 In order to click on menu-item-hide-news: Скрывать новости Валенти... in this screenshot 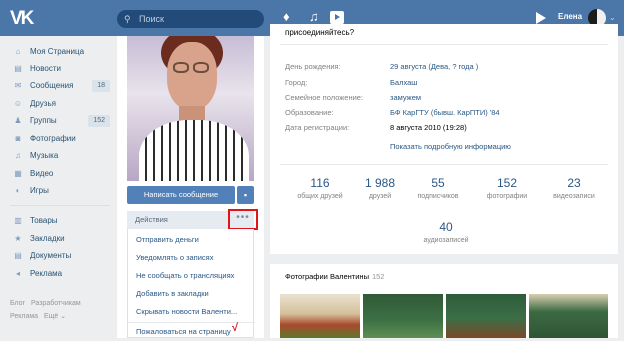, I will do `click(191, 312)`.